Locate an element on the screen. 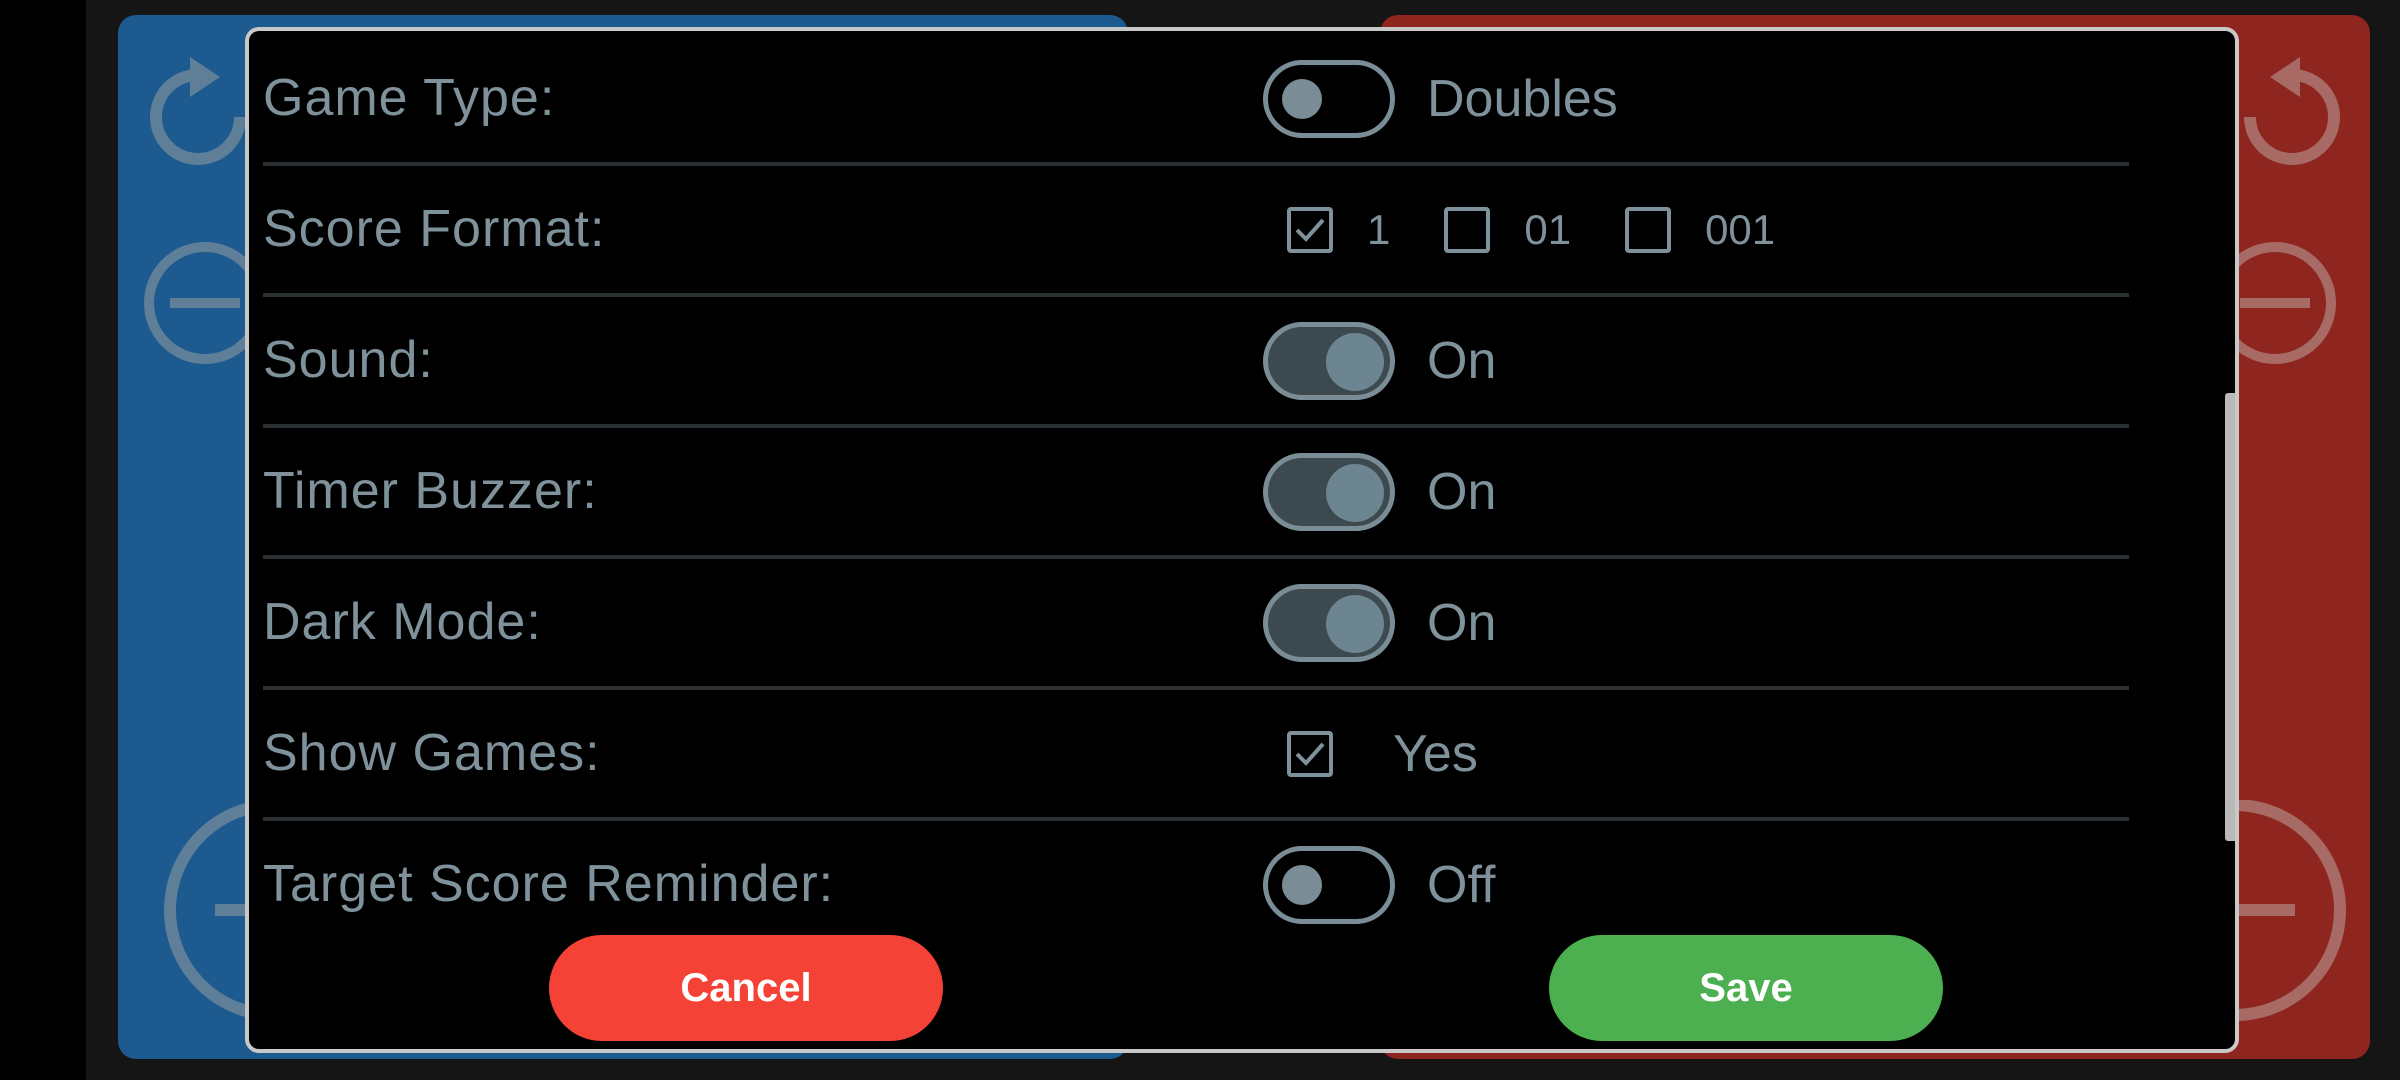 This screenshot has width=2400, height=1080. setting-label: Sound: is located at coordinates (348, 360).